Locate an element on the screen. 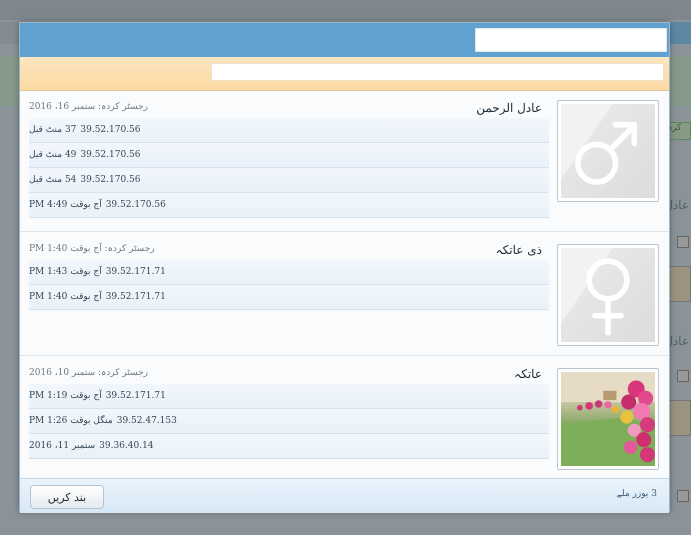 This screenshot has height=535, width=691. flower-garden-photo is located at coordinates (608, 419).